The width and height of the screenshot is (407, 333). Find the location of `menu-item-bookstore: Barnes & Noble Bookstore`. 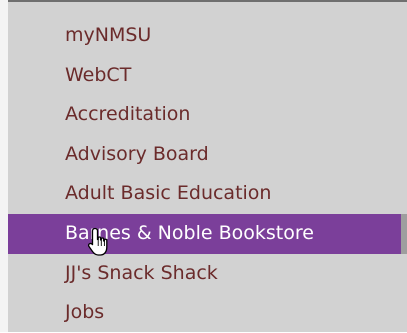

menu-item-bookstore: Barnes & Noble Bookstore is located at coordinates (207, 233).